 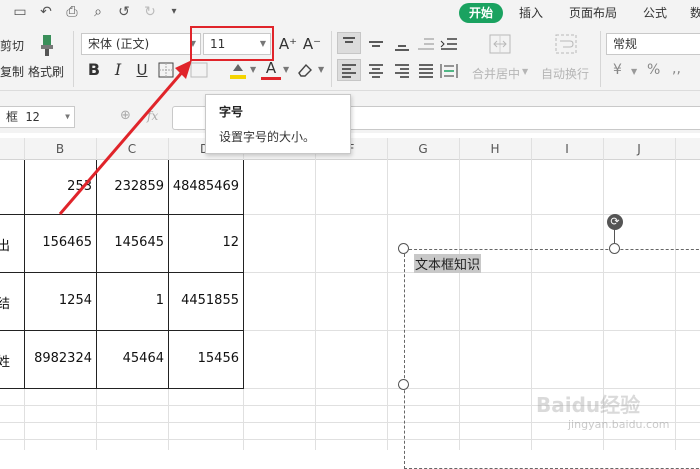 What do you see at coordinates (278, 124) in the screenshot?
I see `tooltip: 字号 设置字号的大小。` at bounding box center [278, 124].